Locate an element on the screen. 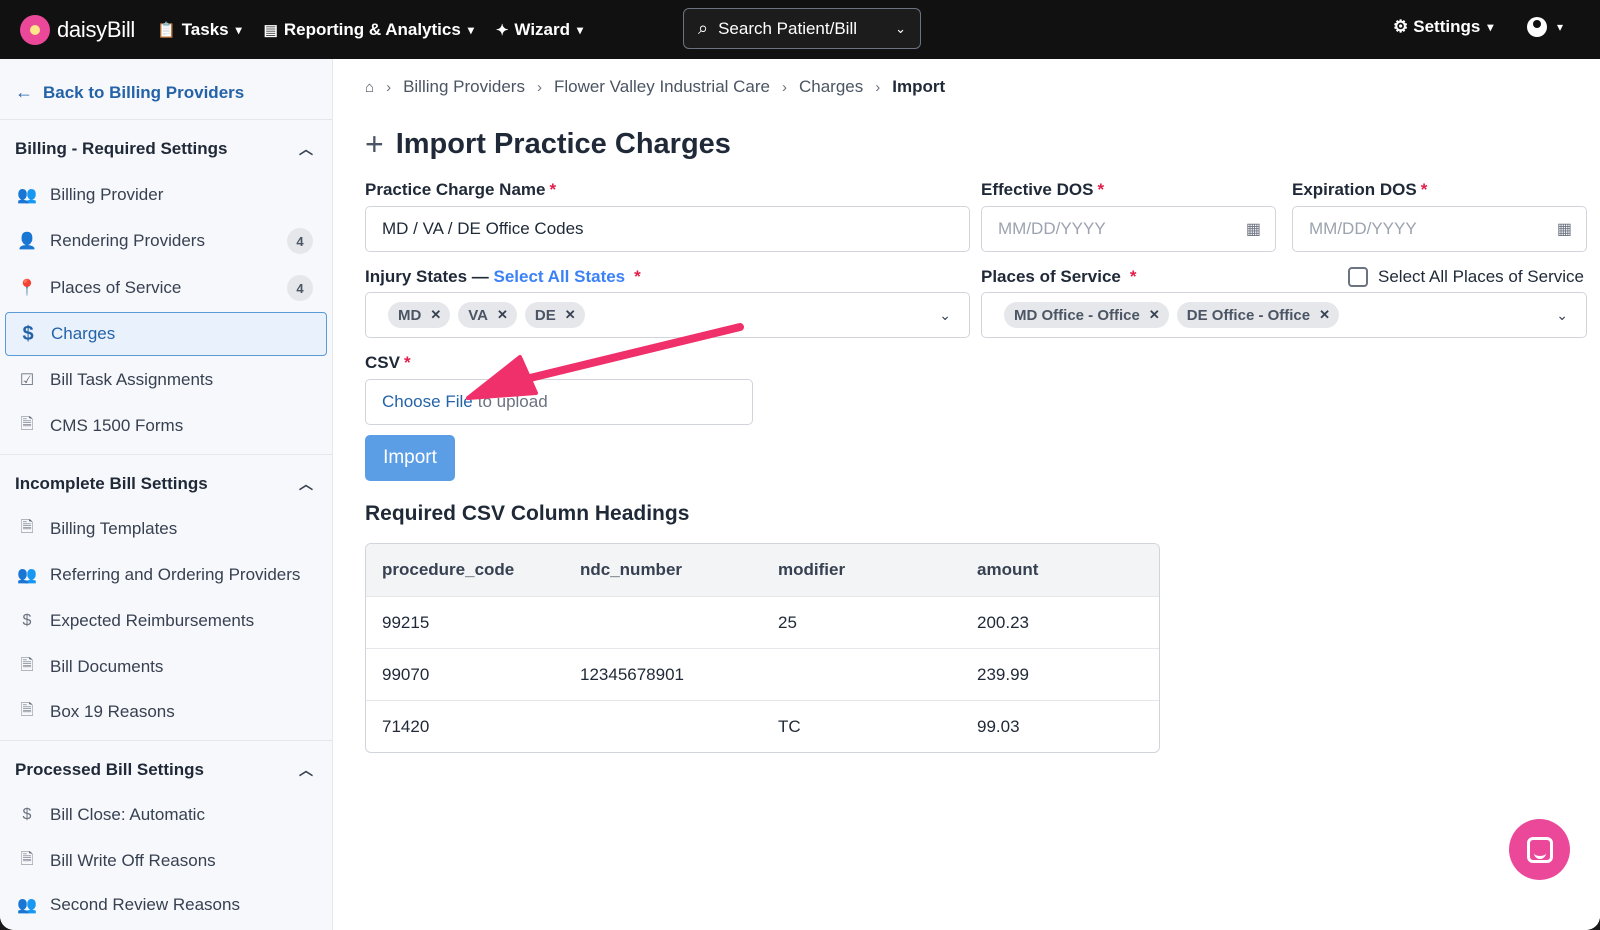  sidebar-item-bill-close-automatic: $ Bill Close: Automatic is located at coordinates (166, 815).